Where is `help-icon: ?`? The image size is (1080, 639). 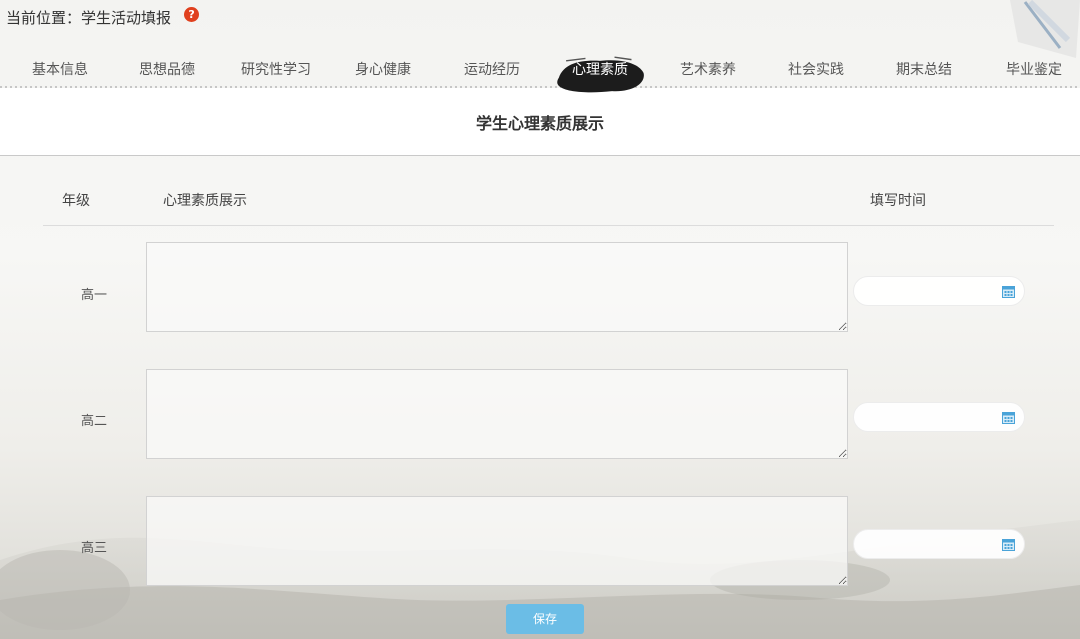
help-icon: ? is located at coordinates (192, 14).